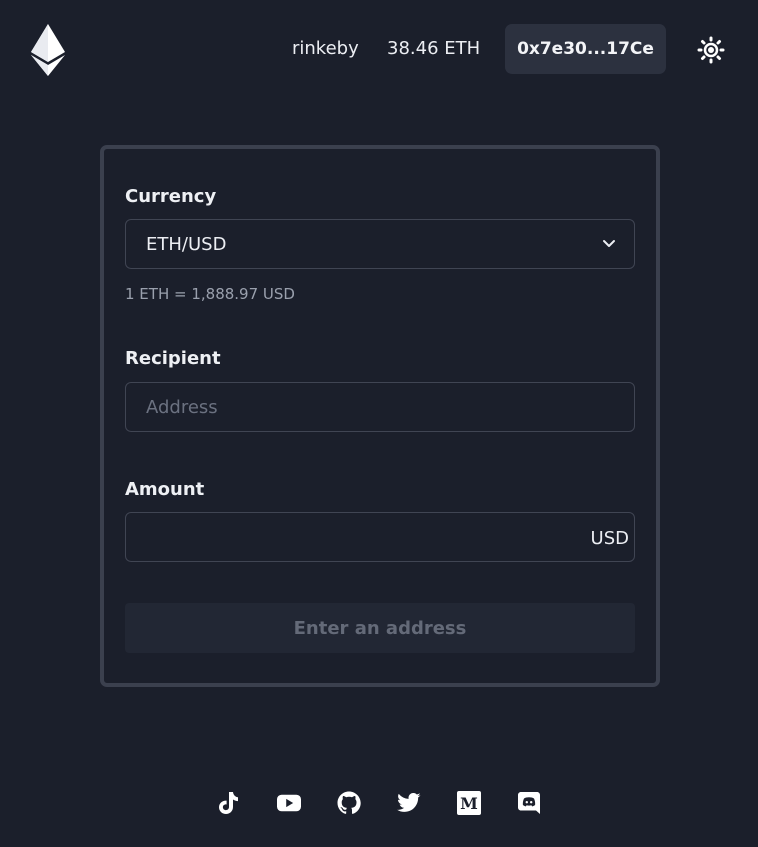  I want to click on youtube-icon, so click(289, 803).